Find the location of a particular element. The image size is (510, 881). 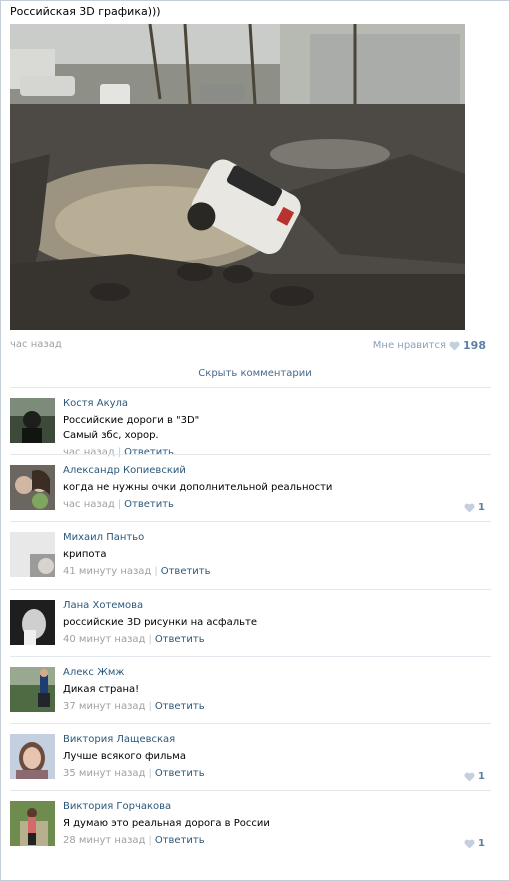

post-footer: час назад Мне нравится 198 is located at coordinates (248, 346).